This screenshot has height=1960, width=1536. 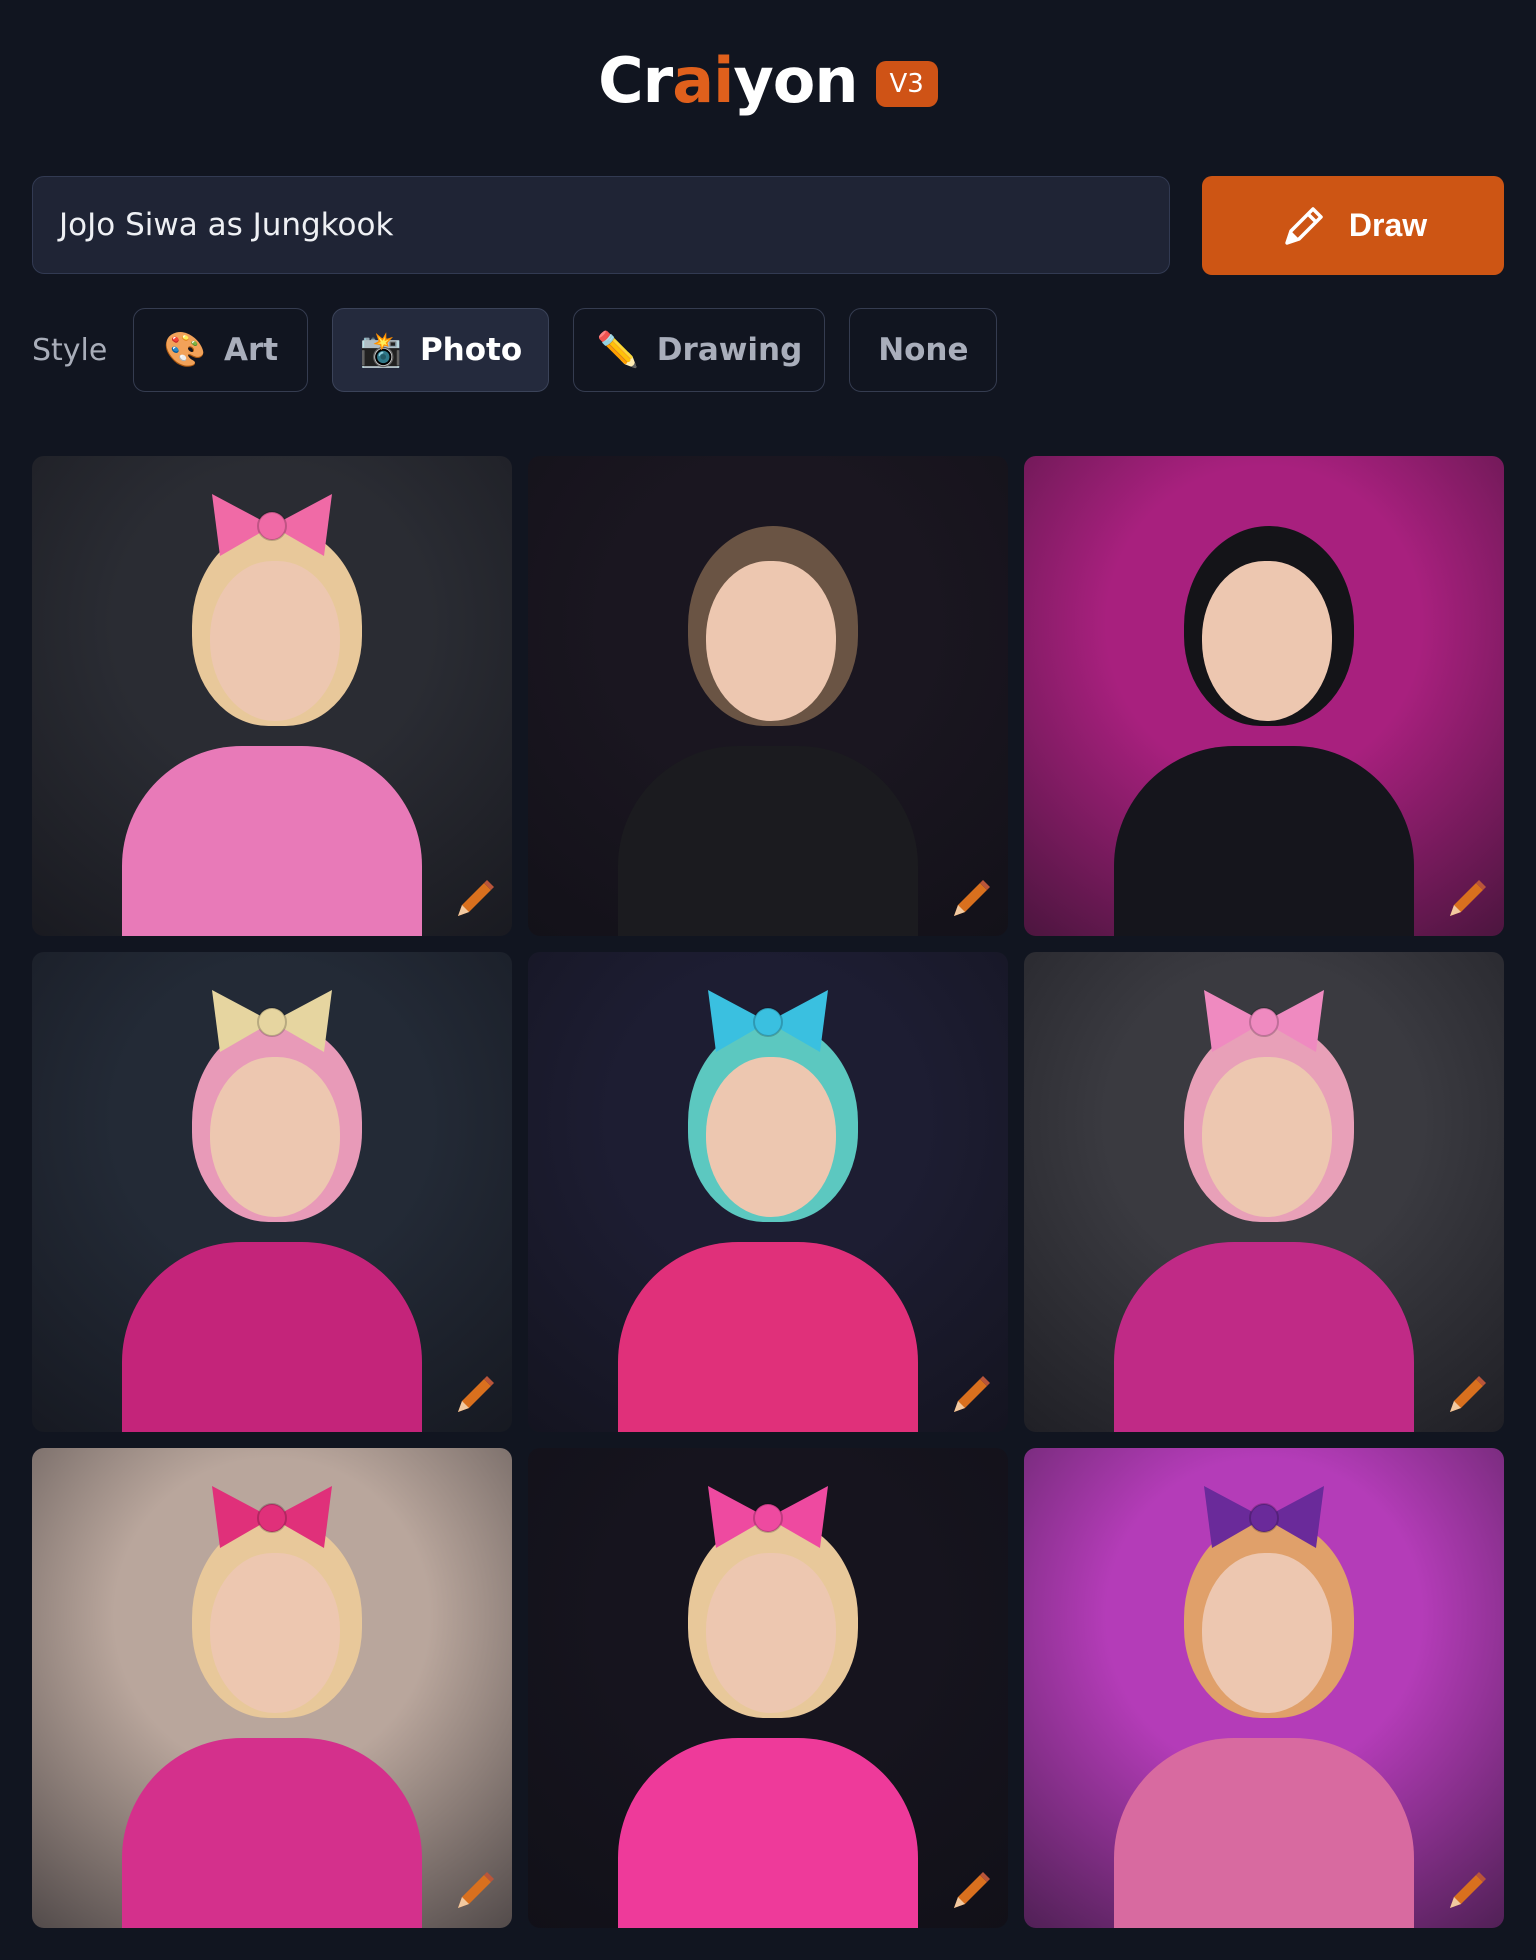 What do you see at coordinates (729, 350) in the screenshot?
I see `style-option-label: Drawing` at bounding box center [729, 350].